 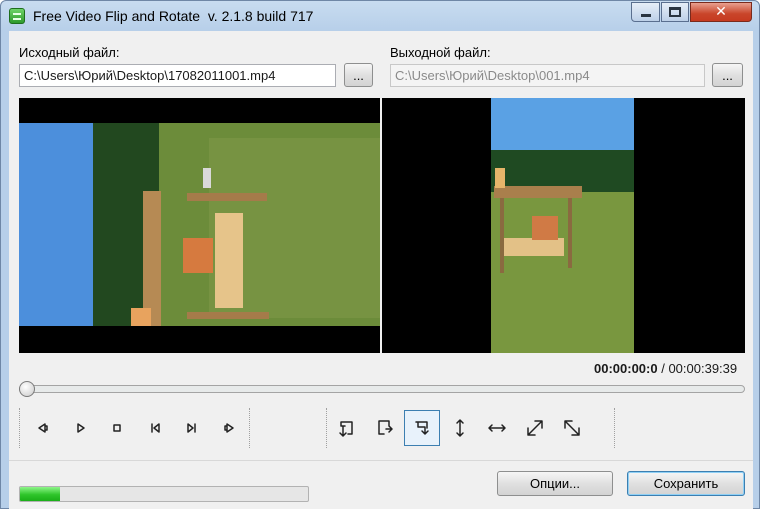 What do you see at coordinates (40, 494) in the screenshot?
I see `progress-fill` at bounding box center [40, 494].